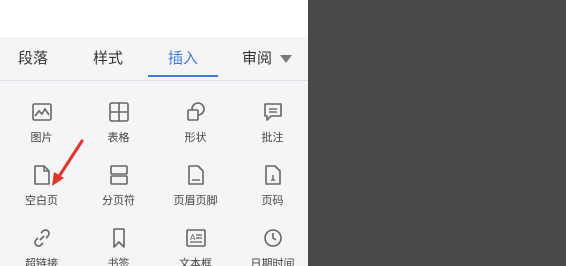  What do you see at coordinates (272, 261) in the screenshot?
I see `insert-datetime-label: 日期时间` at bounding box center [272, 261].